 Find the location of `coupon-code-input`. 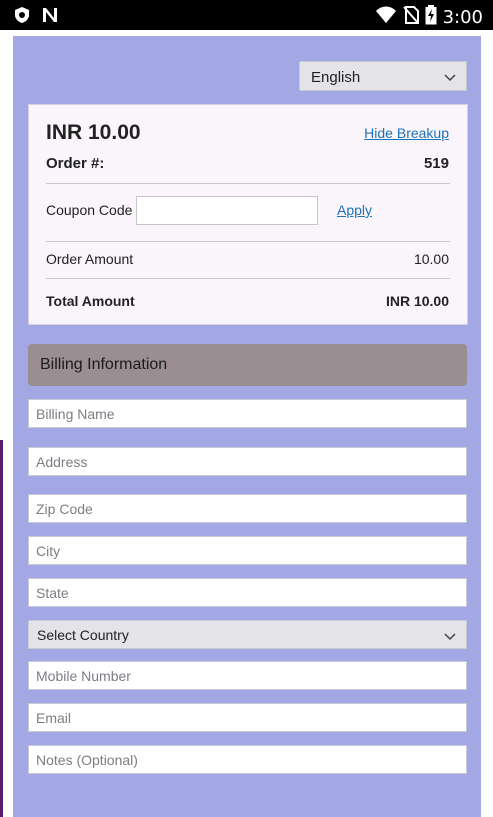

coupon-code-input is located at coordinates (227, 210).